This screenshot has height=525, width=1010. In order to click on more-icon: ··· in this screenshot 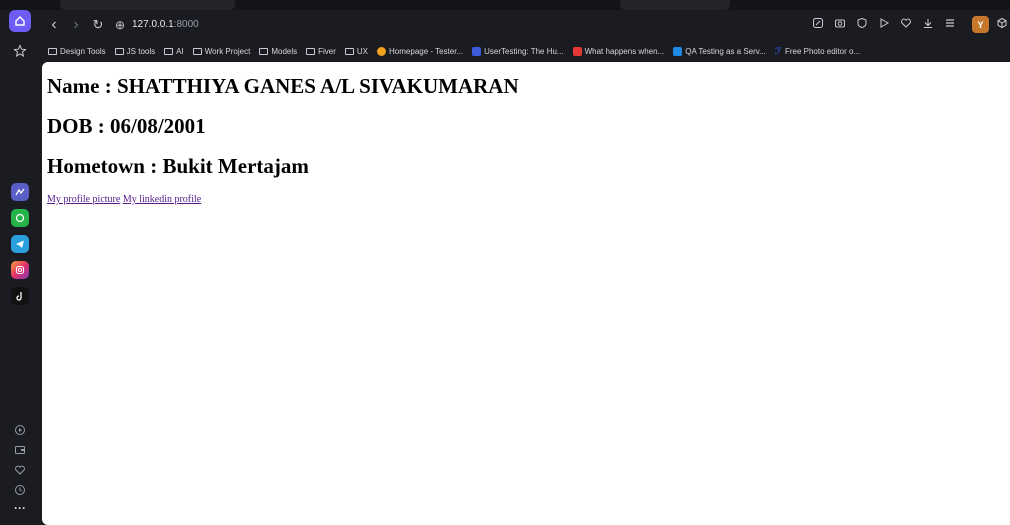, I will do `click(20, 508)`.